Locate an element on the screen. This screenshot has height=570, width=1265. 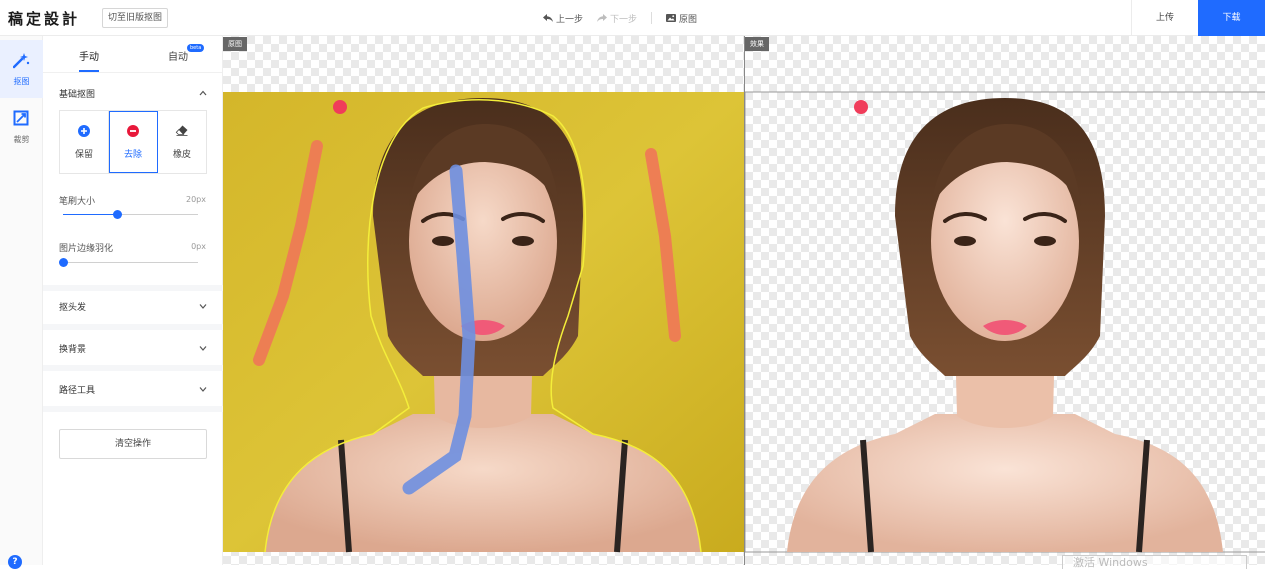
upload-button: 上传 is located at coordinates (1164, 18).